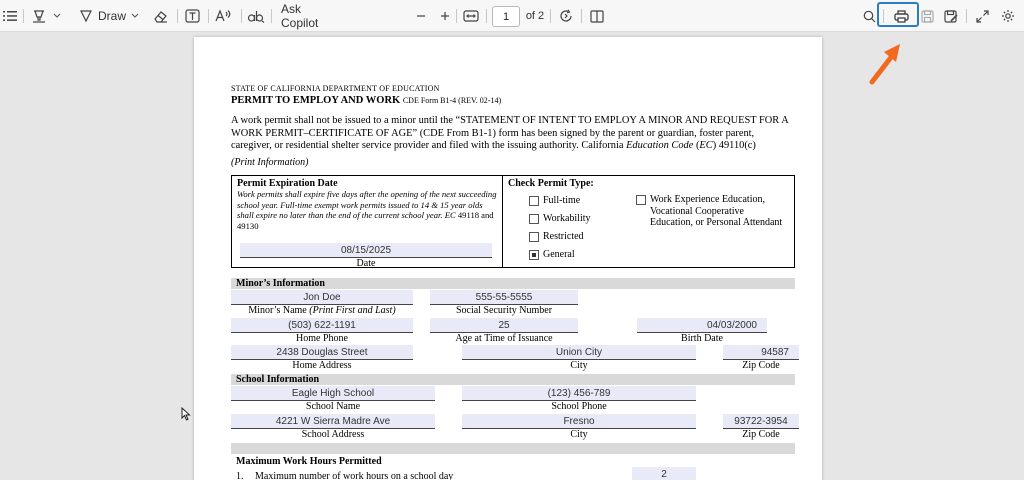 Image resolution: width=1024 pixels, height=480 pixels. What do you see at coordinates (563, 236) in the screenshot?
I see `restricted-label: Restricted` at bounding box center [563, 236].